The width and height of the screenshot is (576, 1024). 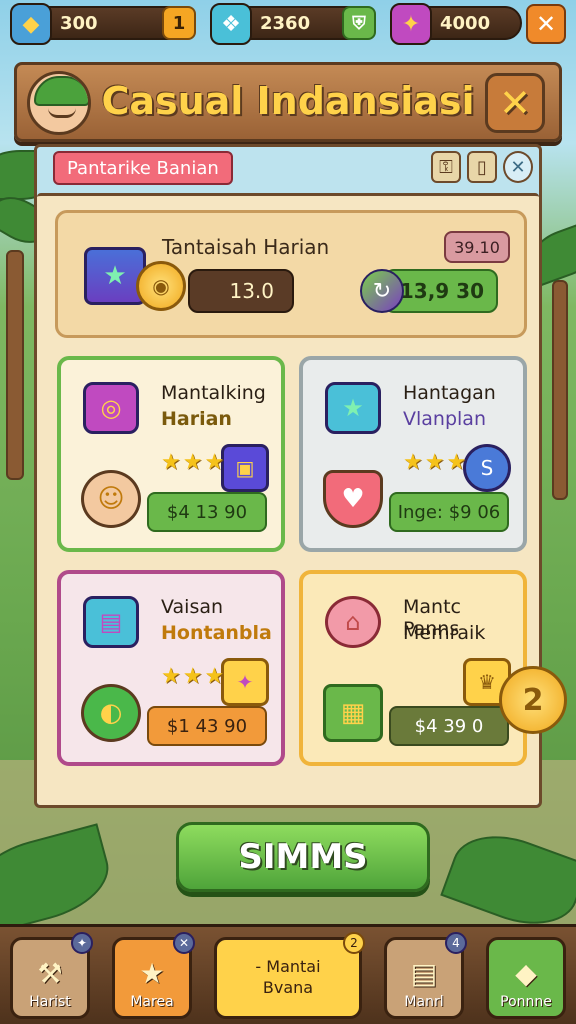 I want to click on nav-item-marea: ★ Marea ✕, so click(x=153, y=975).